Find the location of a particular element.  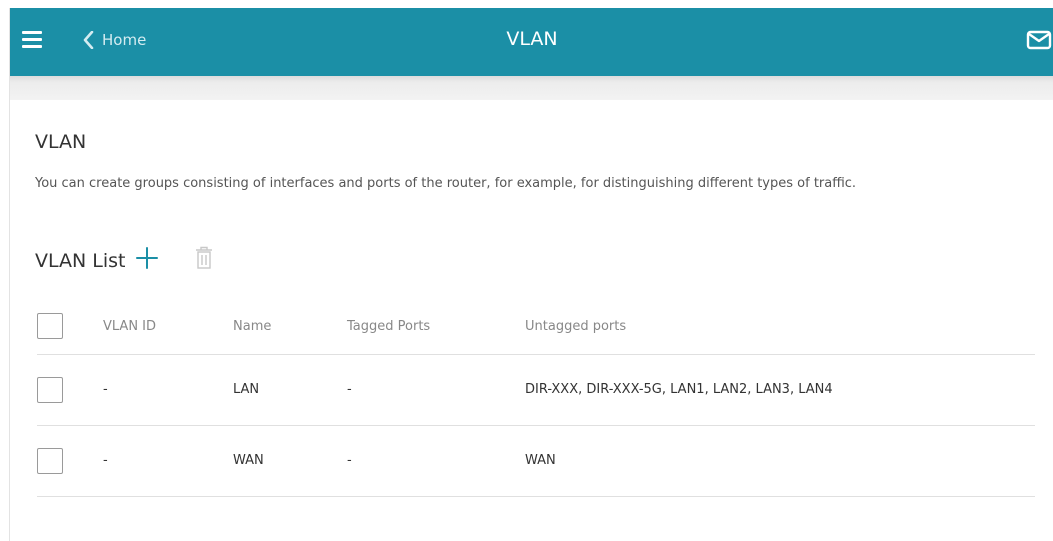

table-header-row: VLAN ID Name Tagged Ports Untagged ports is located at coordinates (536, 325).